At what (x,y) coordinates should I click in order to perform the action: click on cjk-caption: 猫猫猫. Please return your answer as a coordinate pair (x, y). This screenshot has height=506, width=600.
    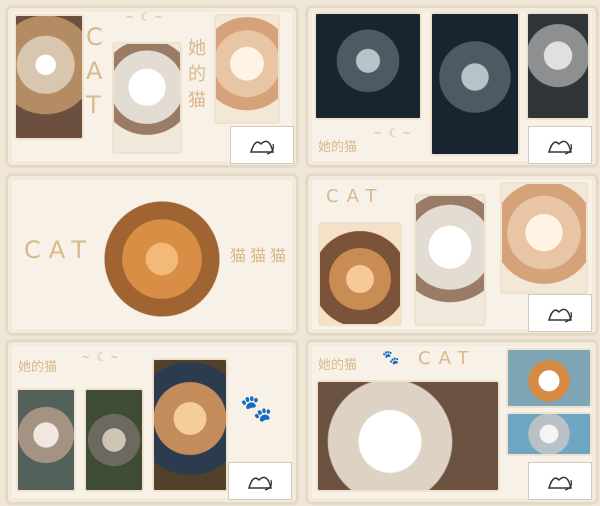
    Looking at the image, I should click on (260, 255).